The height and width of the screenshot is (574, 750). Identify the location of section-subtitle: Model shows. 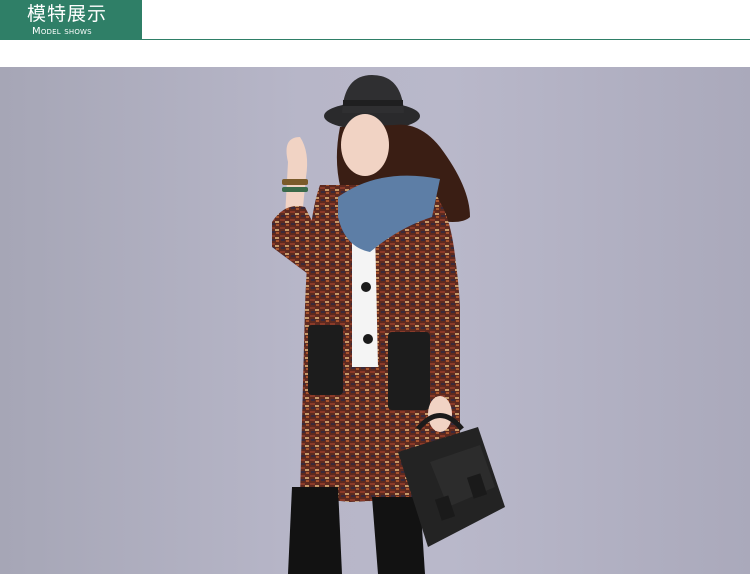
(62, 31).